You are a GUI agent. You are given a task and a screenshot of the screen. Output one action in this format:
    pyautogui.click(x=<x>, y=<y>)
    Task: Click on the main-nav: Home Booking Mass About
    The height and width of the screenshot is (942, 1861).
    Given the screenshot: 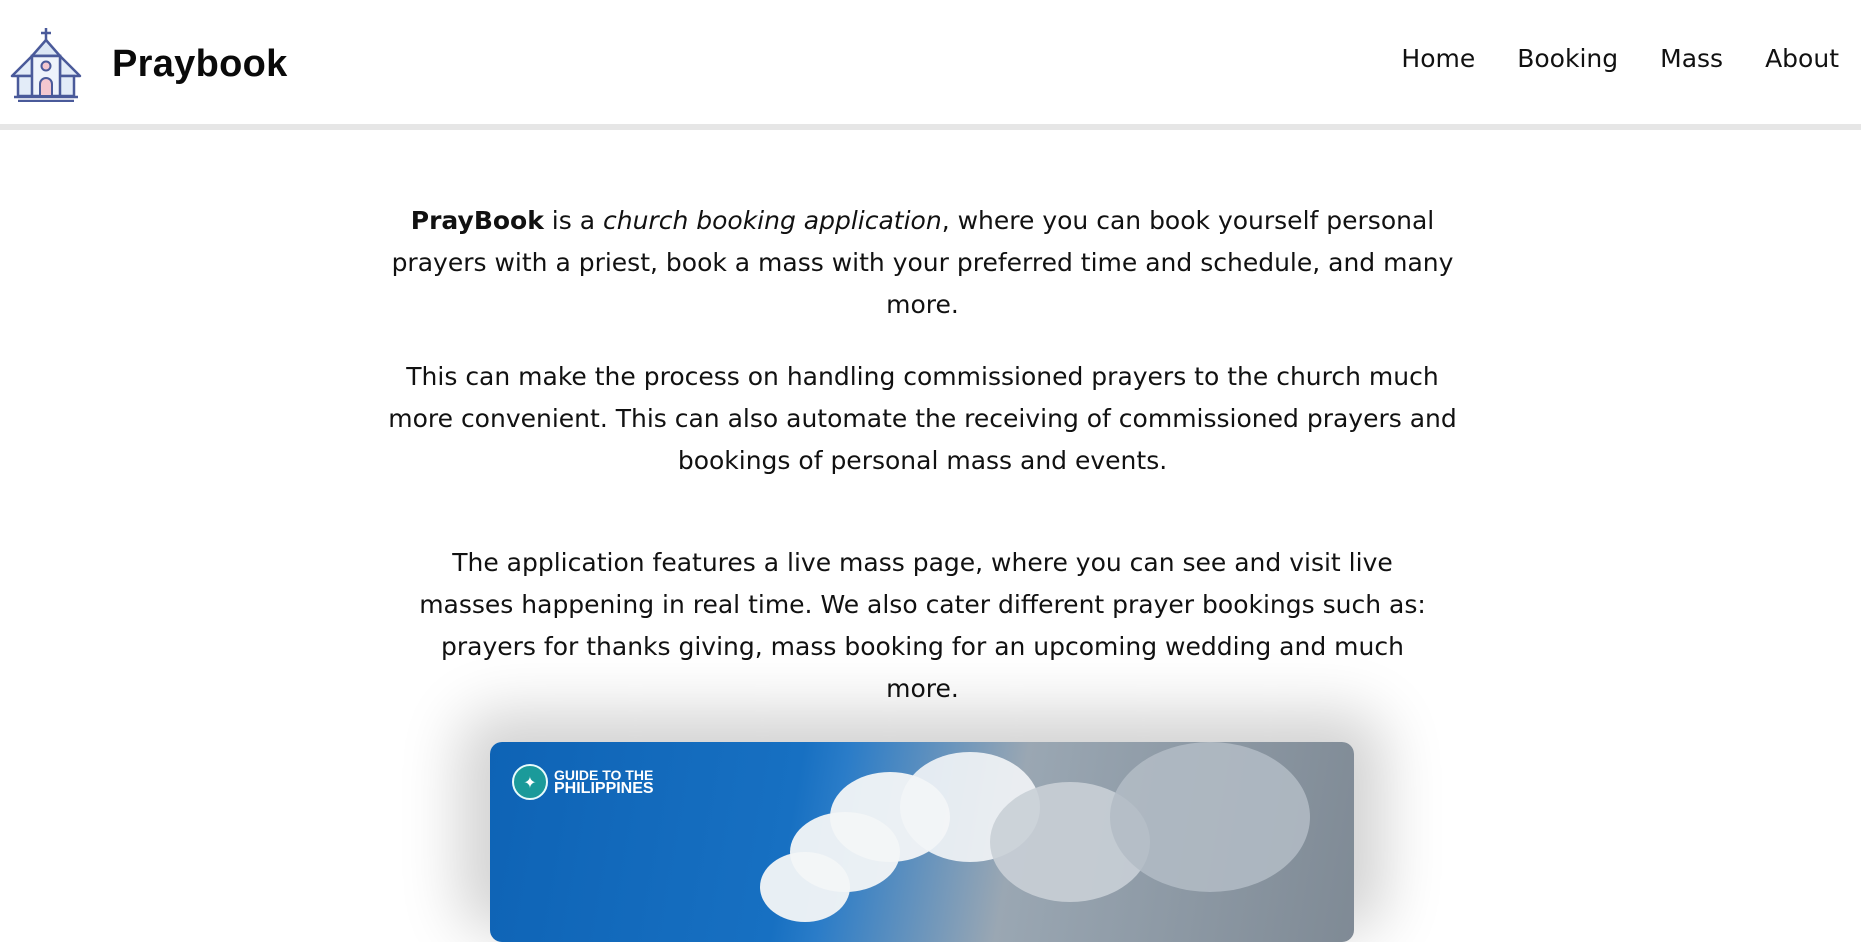 What is the action you would take?
    pyautogui.click(x=1599, y=58)
    